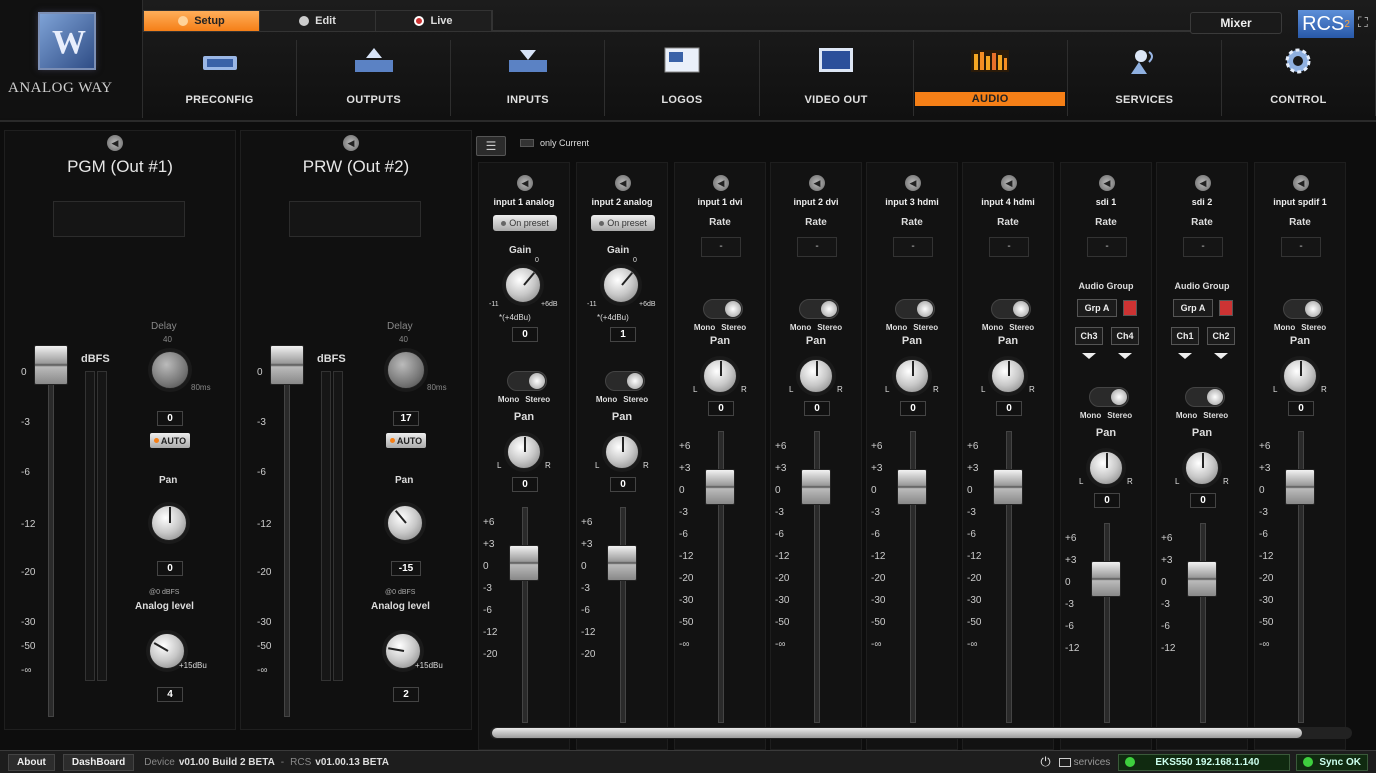 Image resolution: width=1376 pixels, height=773 pixels. What do you see at coordinates (491, 146) in the screenshot?
I see `menu-icon: ☰` at bounding box center [491, 146].